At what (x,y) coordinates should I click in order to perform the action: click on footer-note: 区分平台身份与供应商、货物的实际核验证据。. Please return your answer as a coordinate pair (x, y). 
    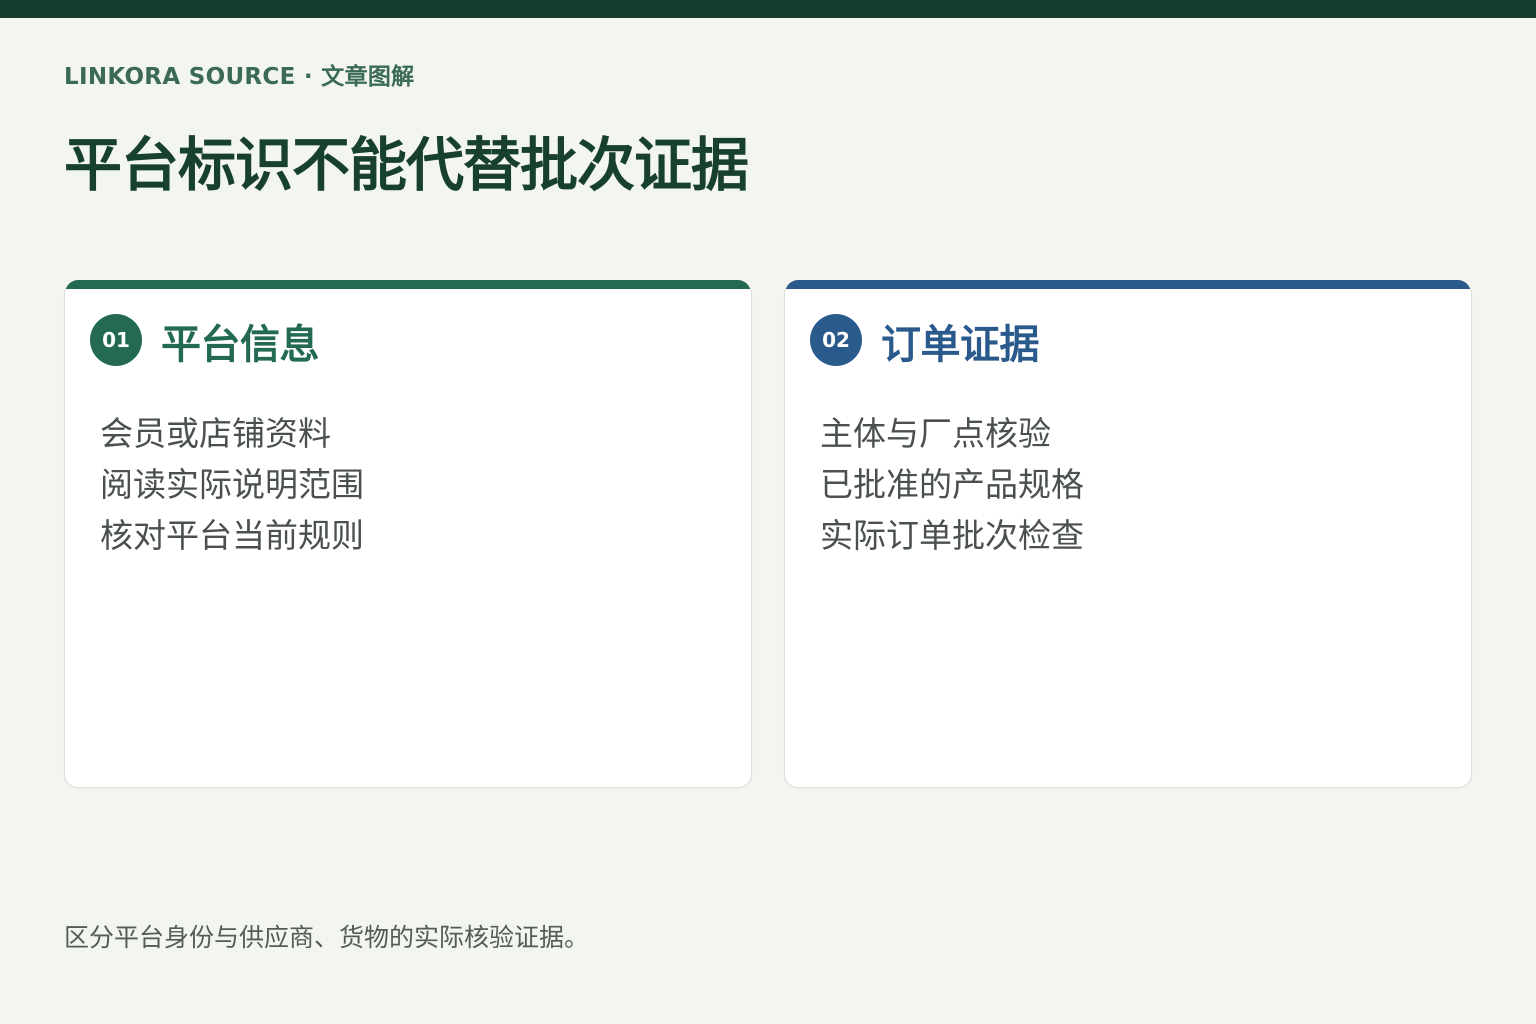
    Looking at the image, I should click on (327, 937).